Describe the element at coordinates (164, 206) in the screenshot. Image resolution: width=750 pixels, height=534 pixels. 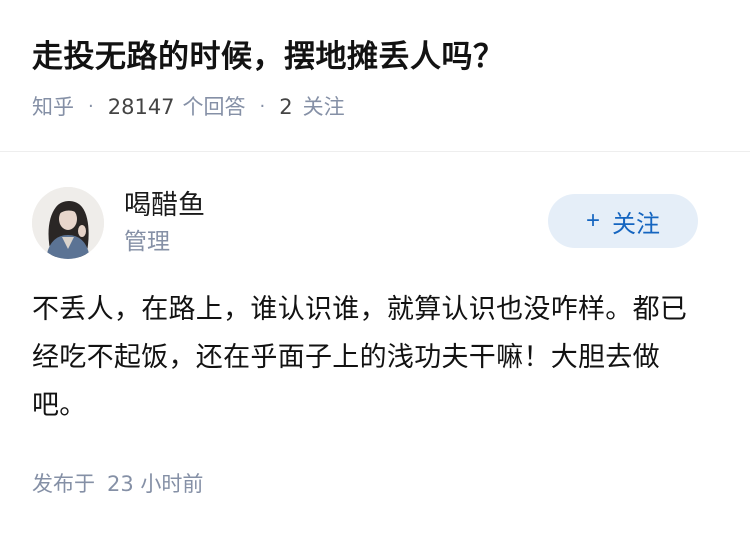
I see `author-name: 喝醋鱼` at that location.